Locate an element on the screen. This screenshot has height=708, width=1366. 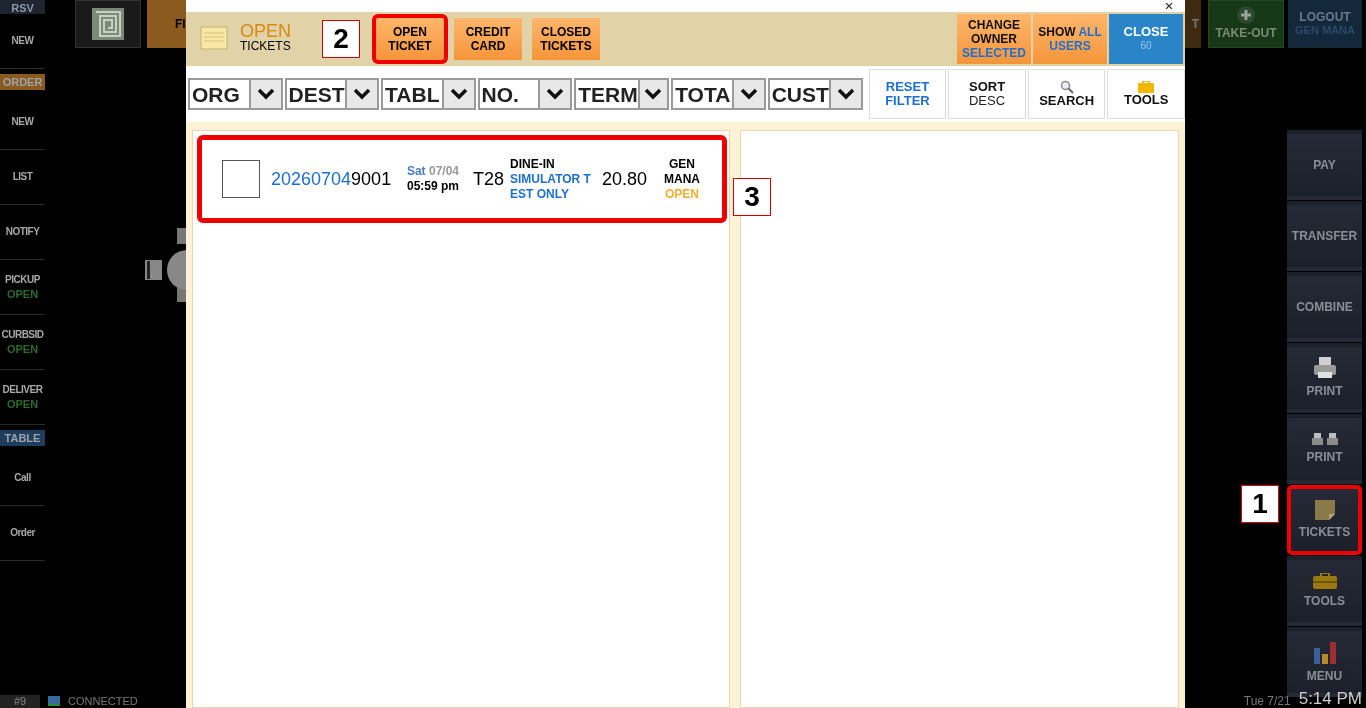
tickets-button: TICKETS is located at coordinates (1324, 520).